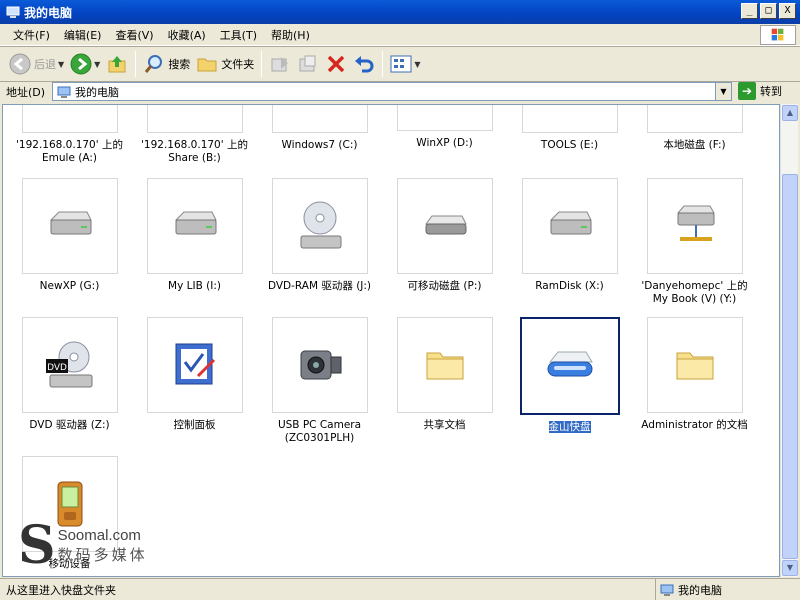 The height and width of the screenshot is (600, 800). I want to click on views-icon, so click(401, 64).